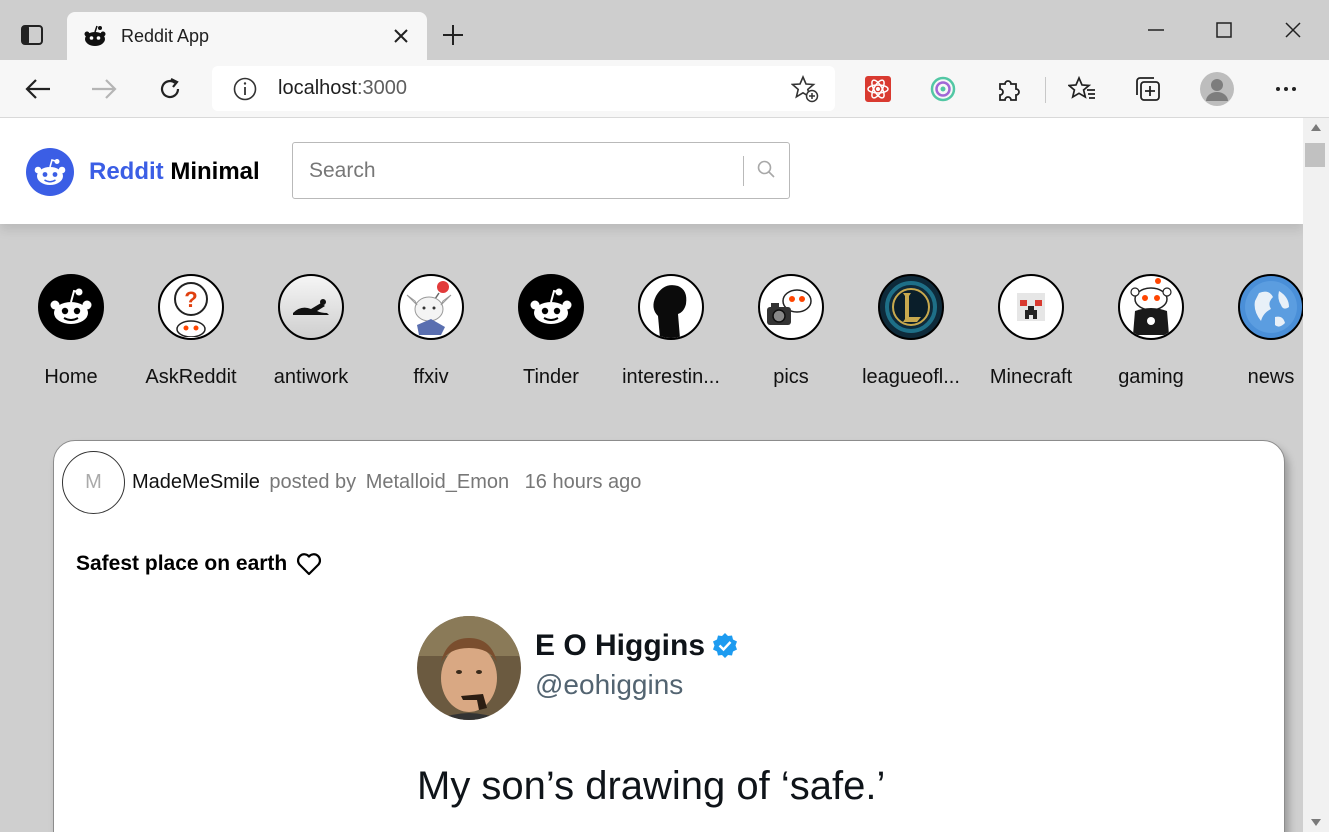 This screenshot has height=832, width=1329. I want to click on scroll-down-arrow-icon, so click(1316, 822).